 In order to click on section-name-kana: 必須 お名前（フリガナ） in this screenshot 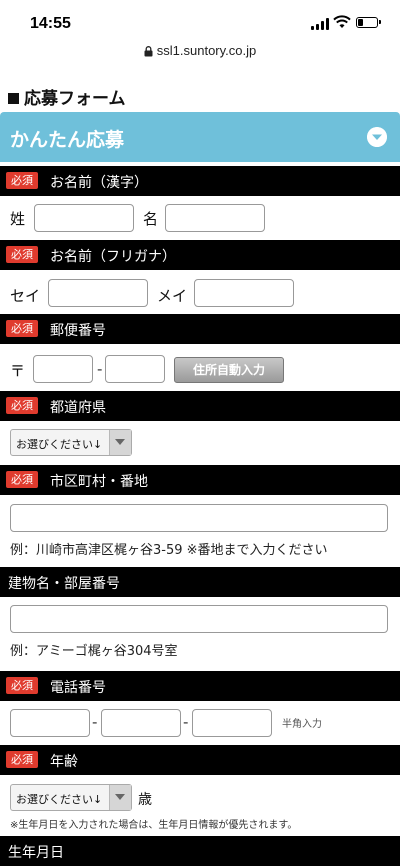, I will do `click(200, 255)`.